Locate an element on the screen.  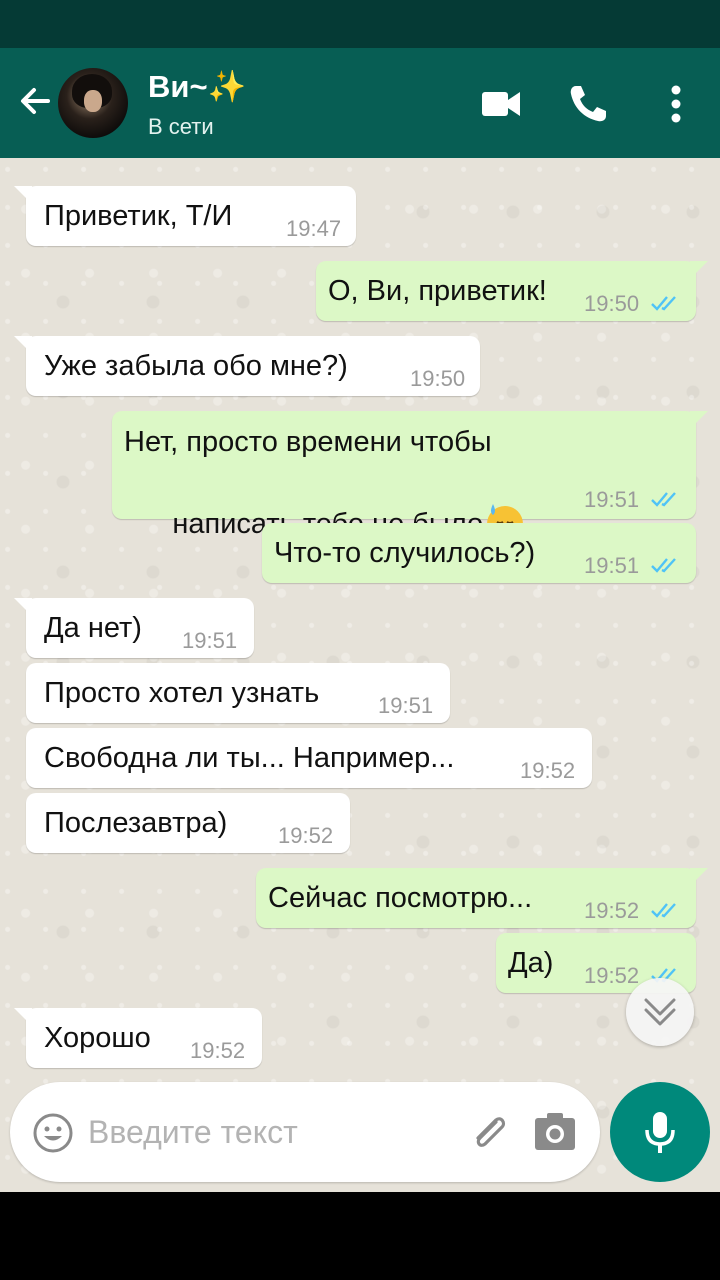
outgoing-message: Что-то случилось?) 19:51 is located at coordinates (479, 553).